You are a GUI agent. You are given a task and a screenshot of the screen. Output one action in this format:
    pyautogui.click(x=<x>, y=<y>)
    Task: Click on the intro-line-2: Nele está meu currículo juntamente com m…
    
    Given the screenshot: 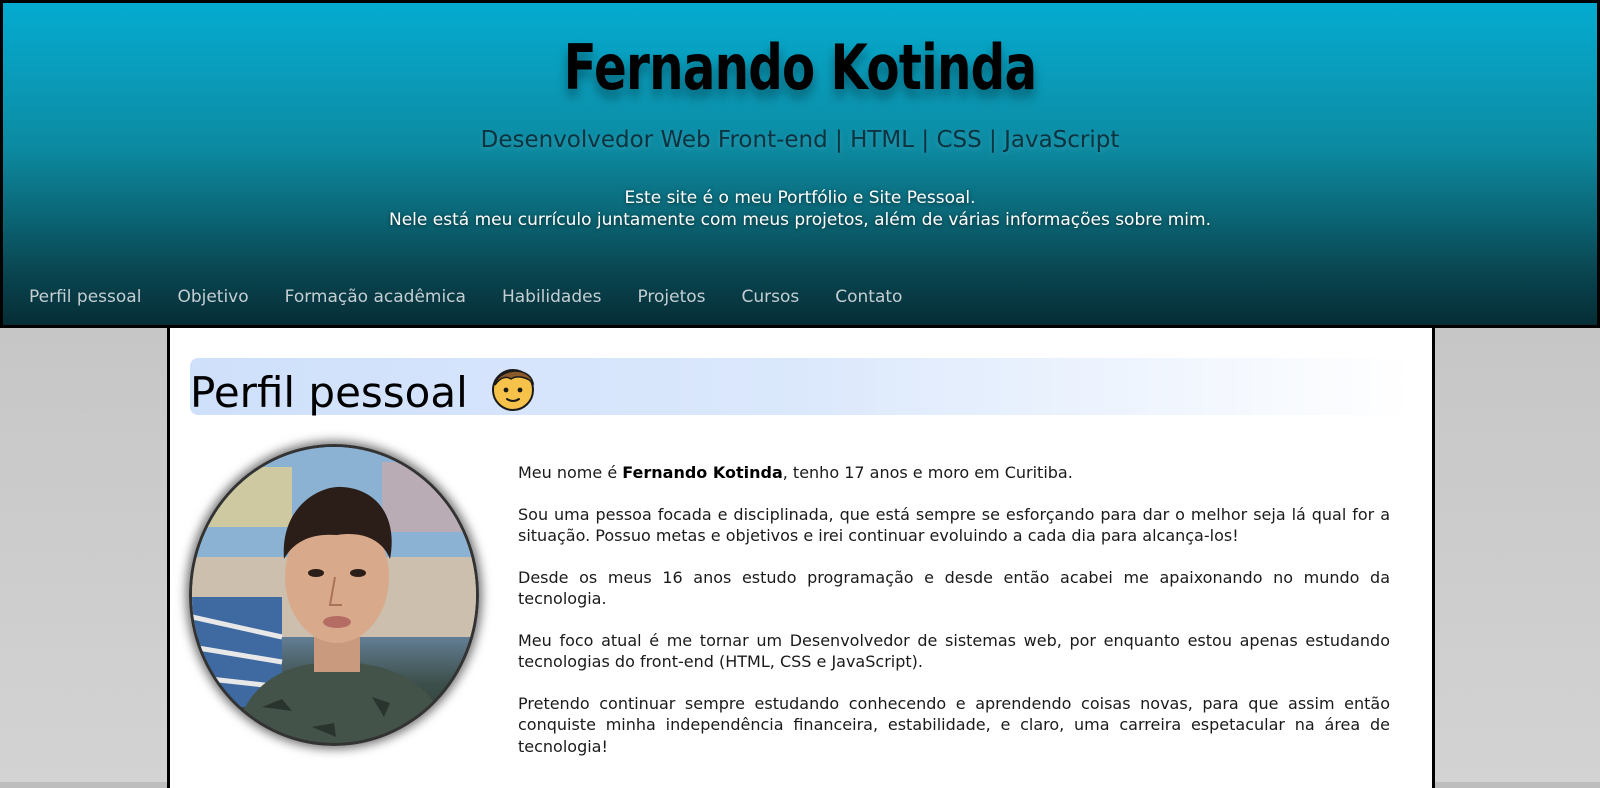 What is the action you would take?
    pyautogui.click(x=800, y=220)
    